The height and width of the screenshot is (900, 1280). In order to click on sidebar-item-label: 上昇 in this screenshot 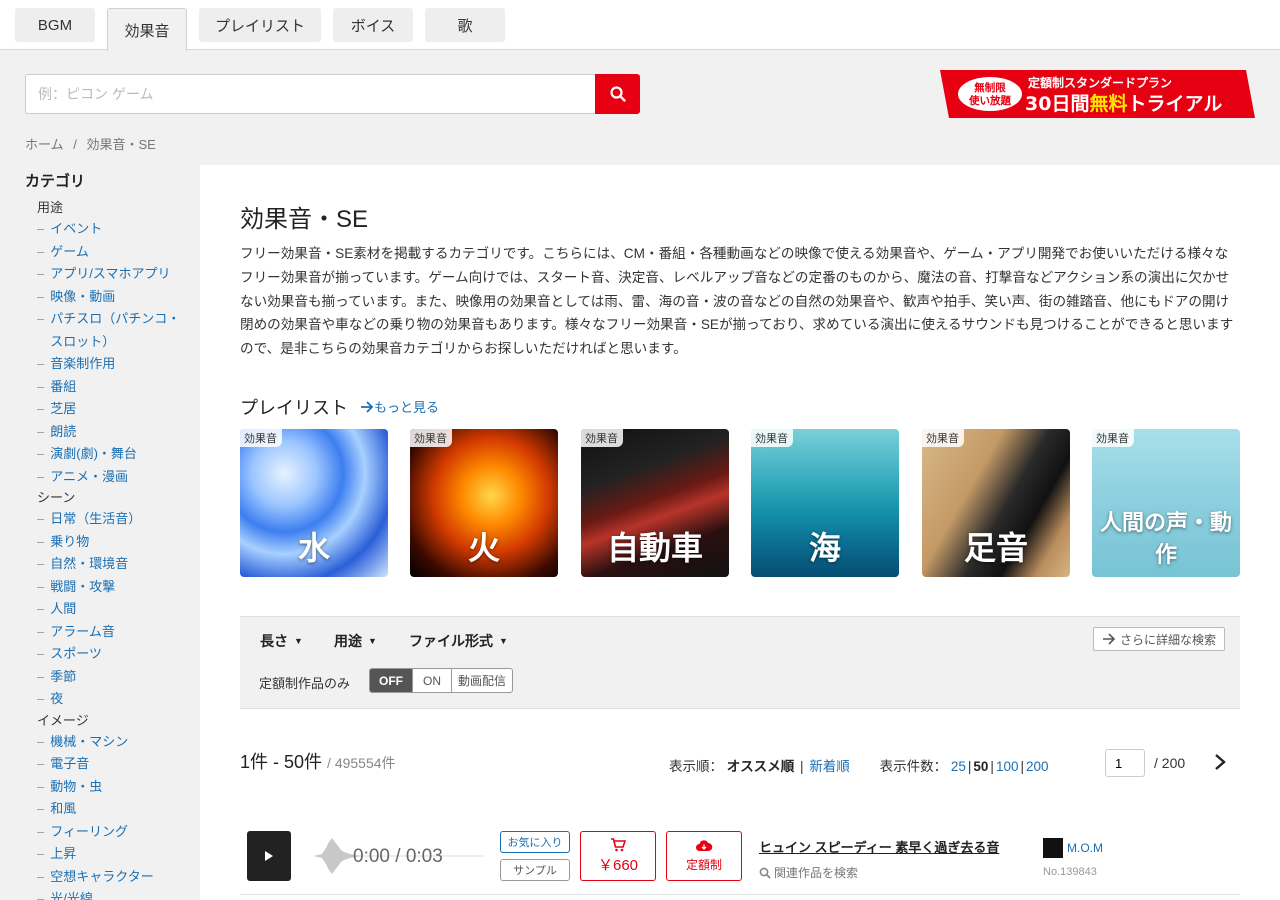, I will do `click(63, 853)`.